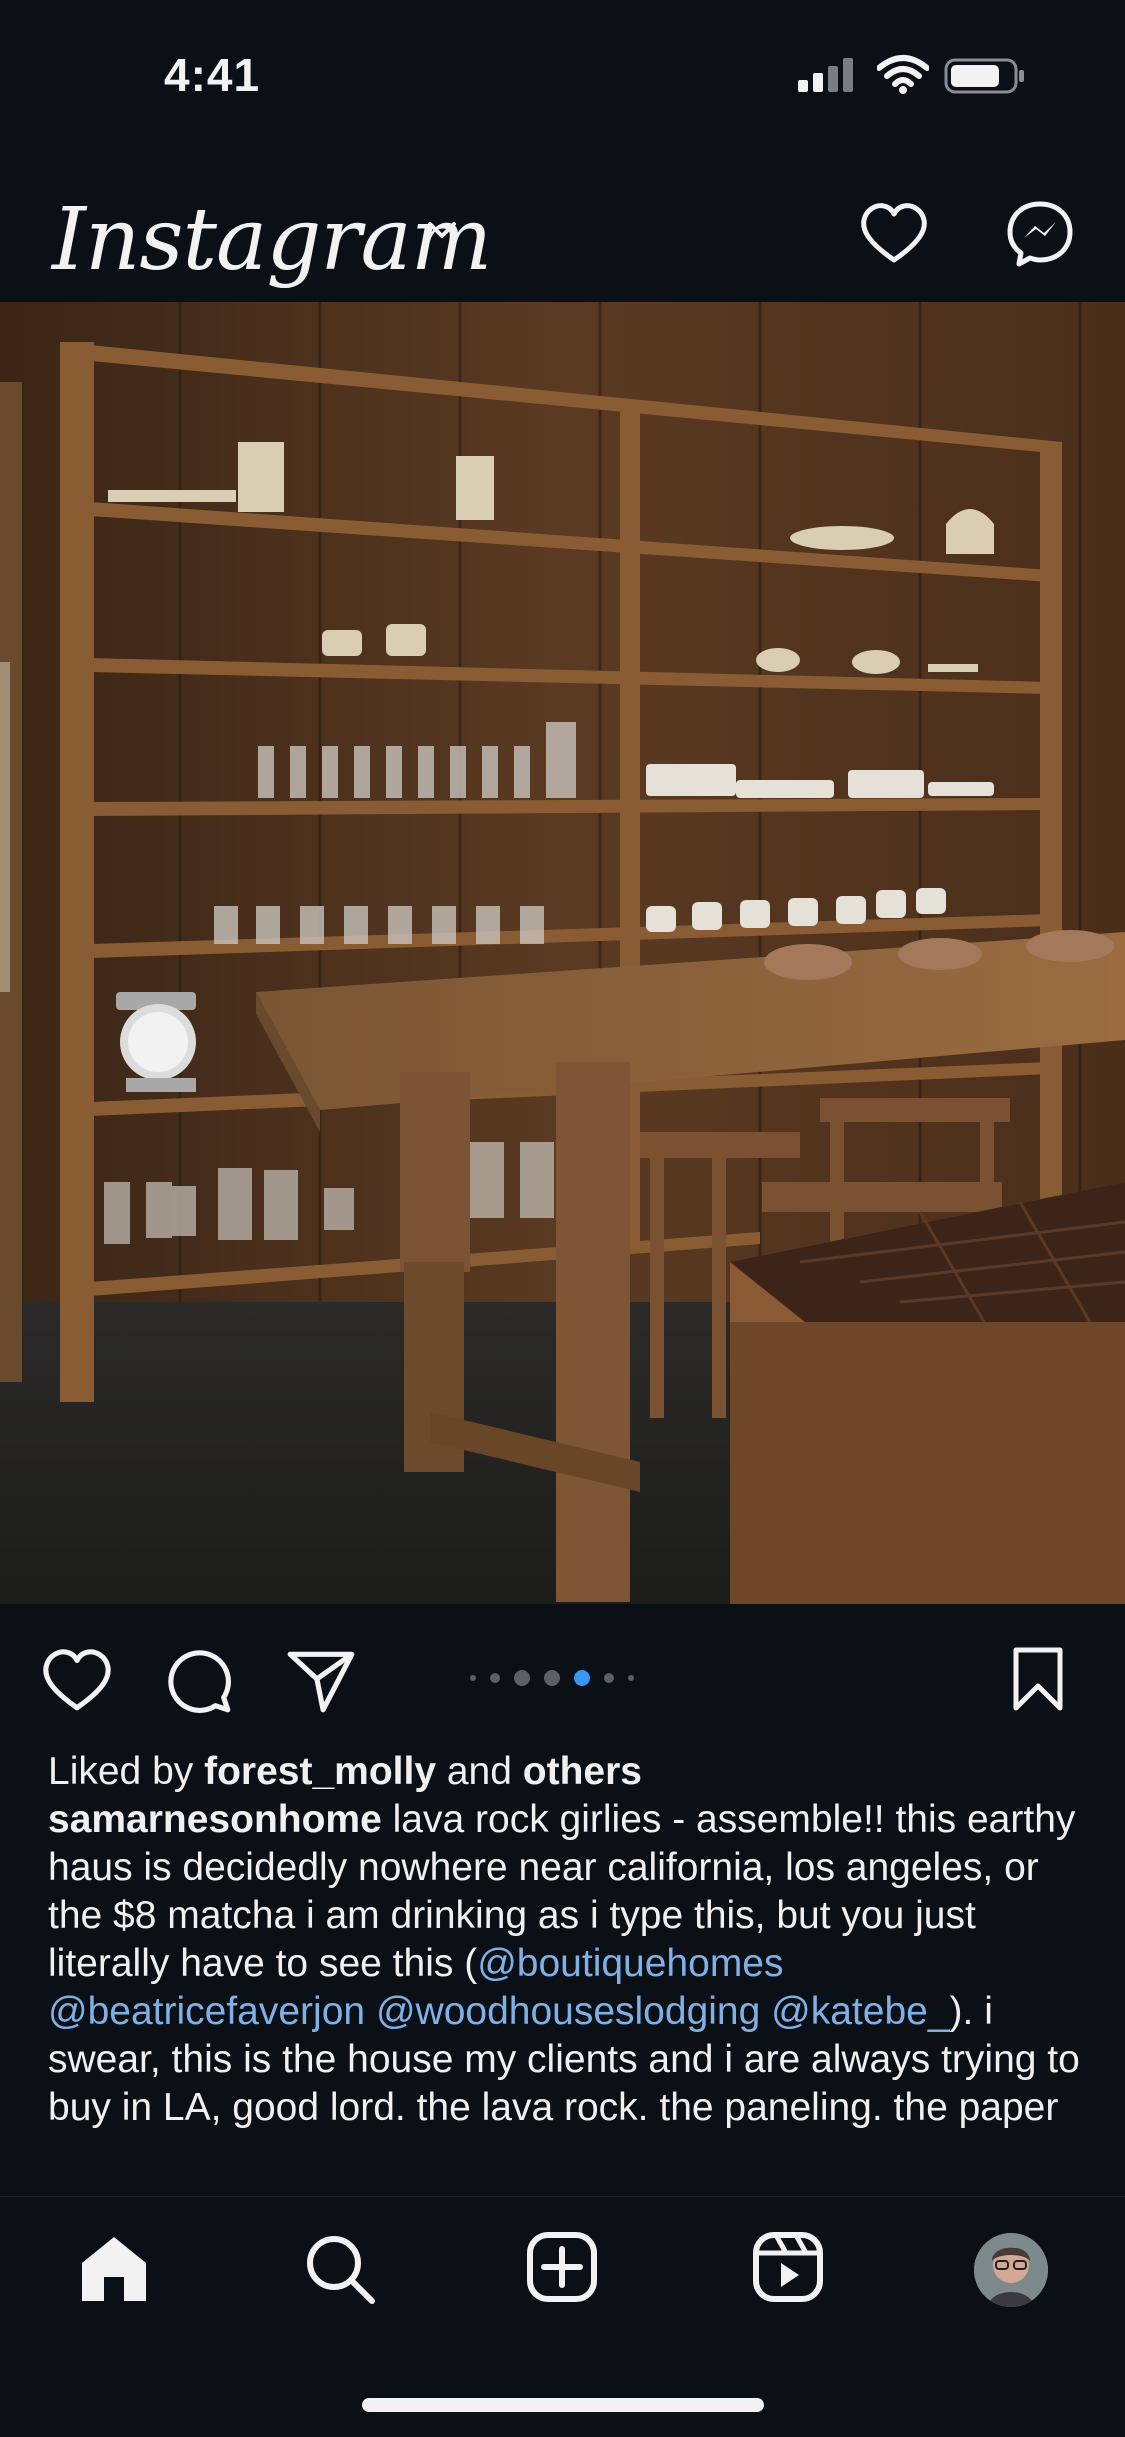 Image resolution: width=1125 pixels, height=2437 pixels. I want to click on bookmark-icon, so click(1038, 1679).